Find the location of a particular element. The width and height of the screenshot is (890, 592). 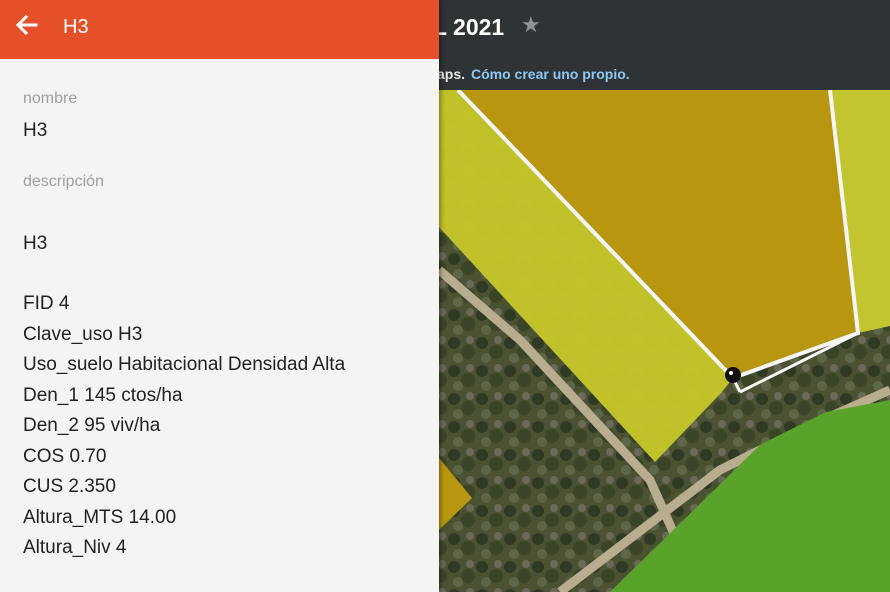

back-button is located at coordinates (28, 26).